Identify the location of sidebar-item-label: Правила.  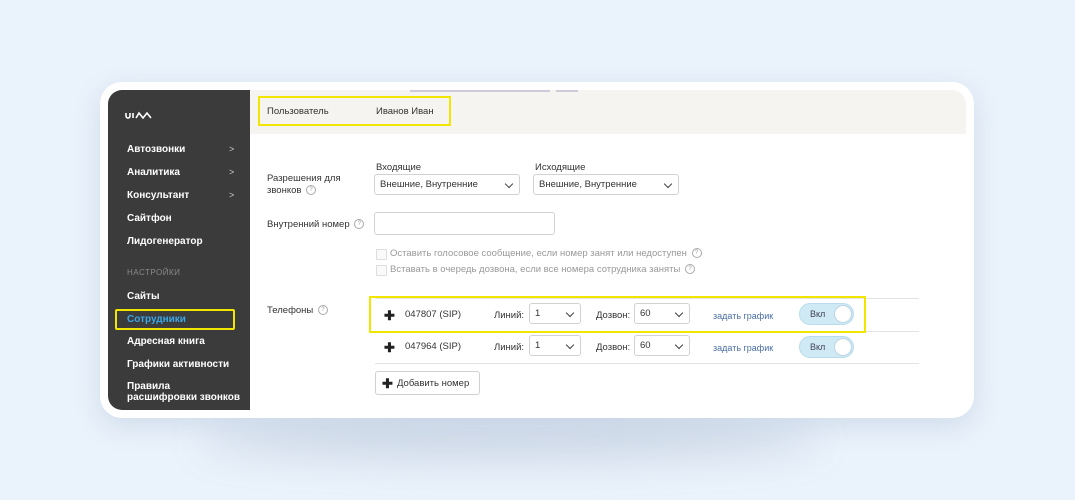
(149, 386).